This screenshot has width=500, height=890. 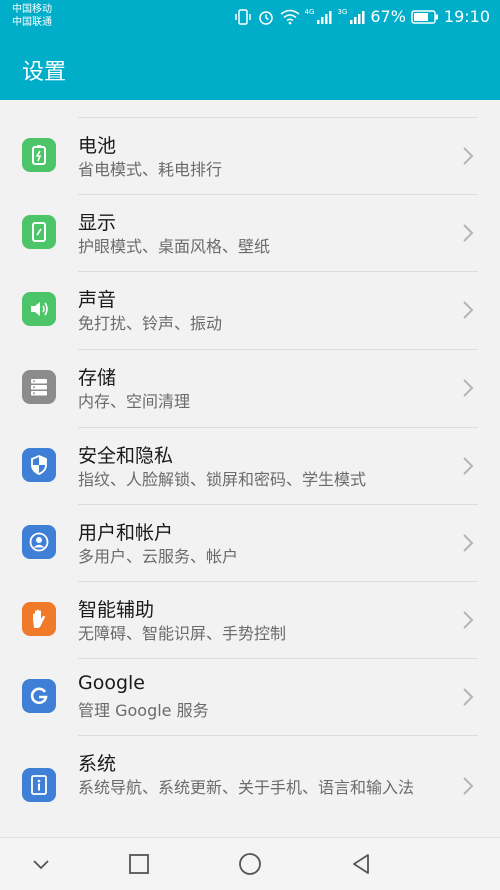 I want to click on settings-item-title: 声音, so click(x=97, y=300).